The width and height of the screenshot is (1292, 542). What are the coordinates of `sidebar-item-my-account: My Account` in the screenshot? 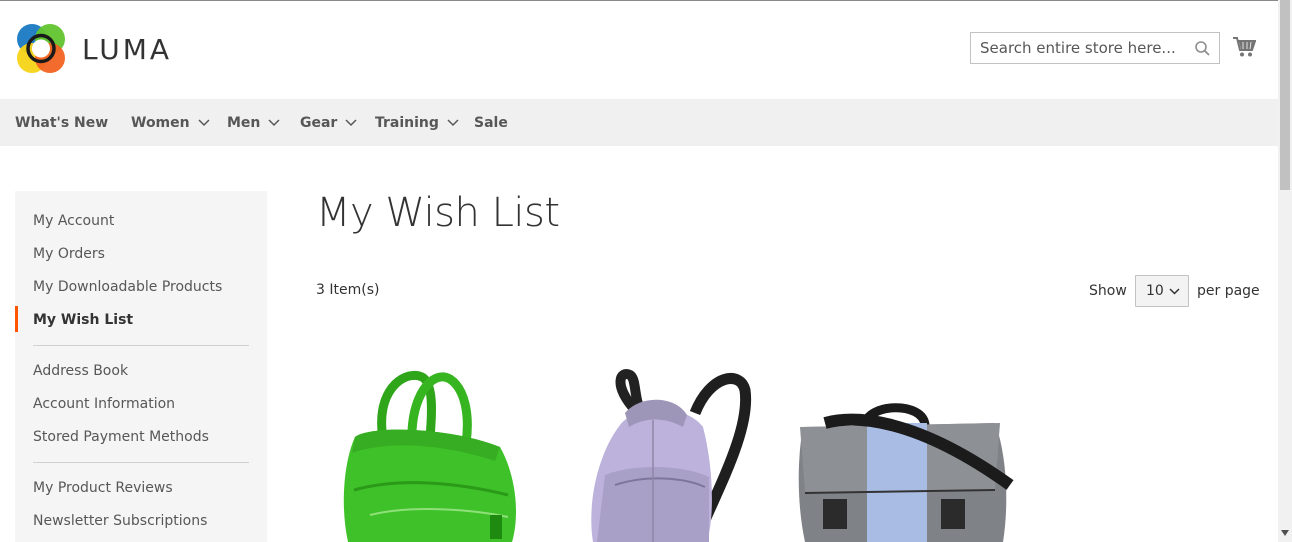 It's located at (73, 221).